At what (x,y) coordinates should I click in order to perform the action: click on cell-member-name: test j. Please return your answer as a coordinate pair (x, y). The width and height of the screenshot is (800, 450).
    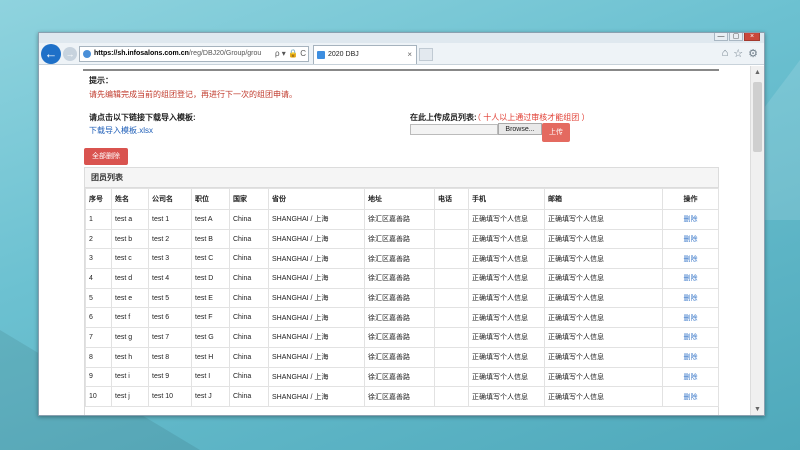
    Looking at the image, I should click on (130, 396).